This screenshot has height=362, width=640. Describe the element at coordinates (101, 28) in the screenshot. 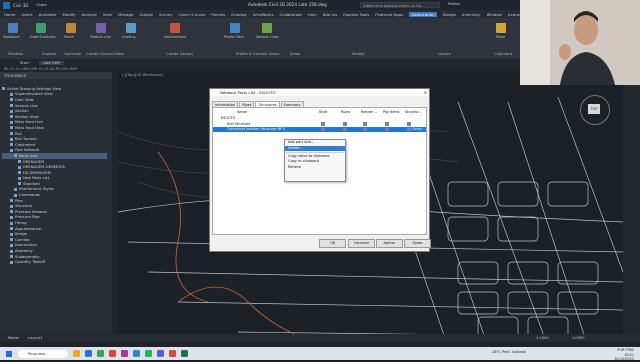

I see `feature-line-icon` at that location.